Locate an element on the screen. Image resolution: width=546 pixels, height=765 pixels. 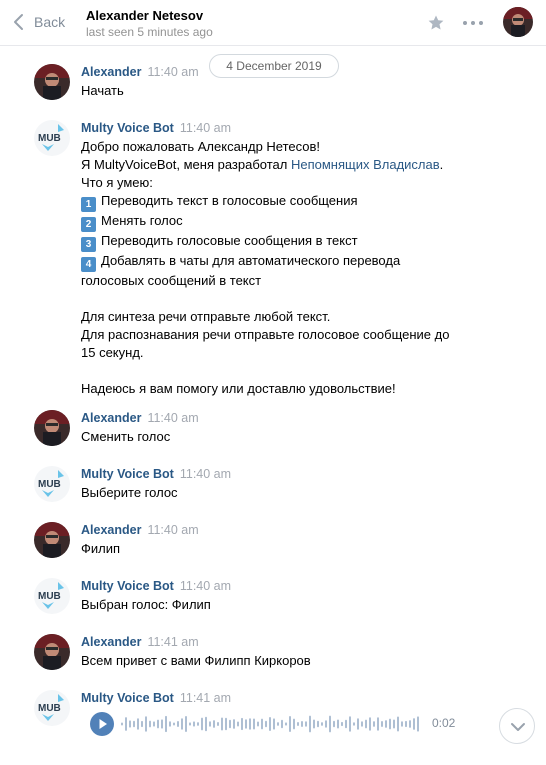
star-icon is located at coordinates (436, 23).